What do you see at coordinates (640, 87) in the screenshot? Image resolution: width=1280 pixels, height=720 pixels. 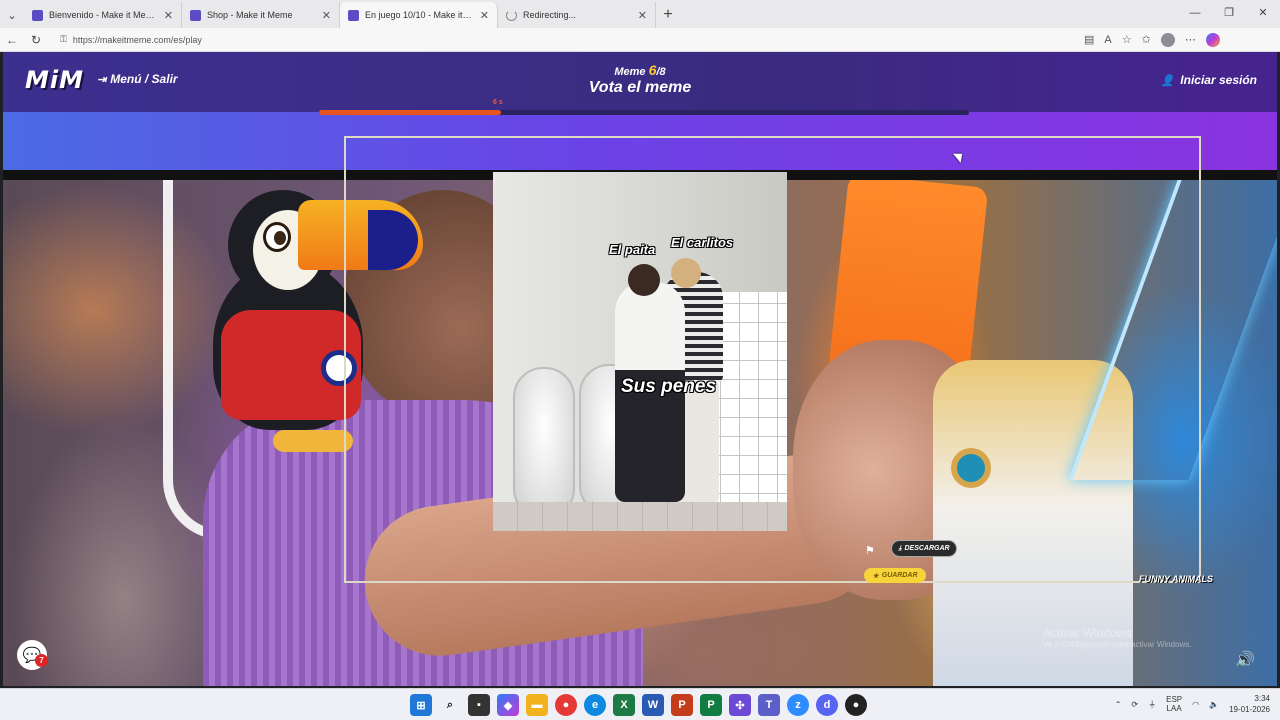 I see `page-title: Vota el meme` at bounding box center [640, 87].